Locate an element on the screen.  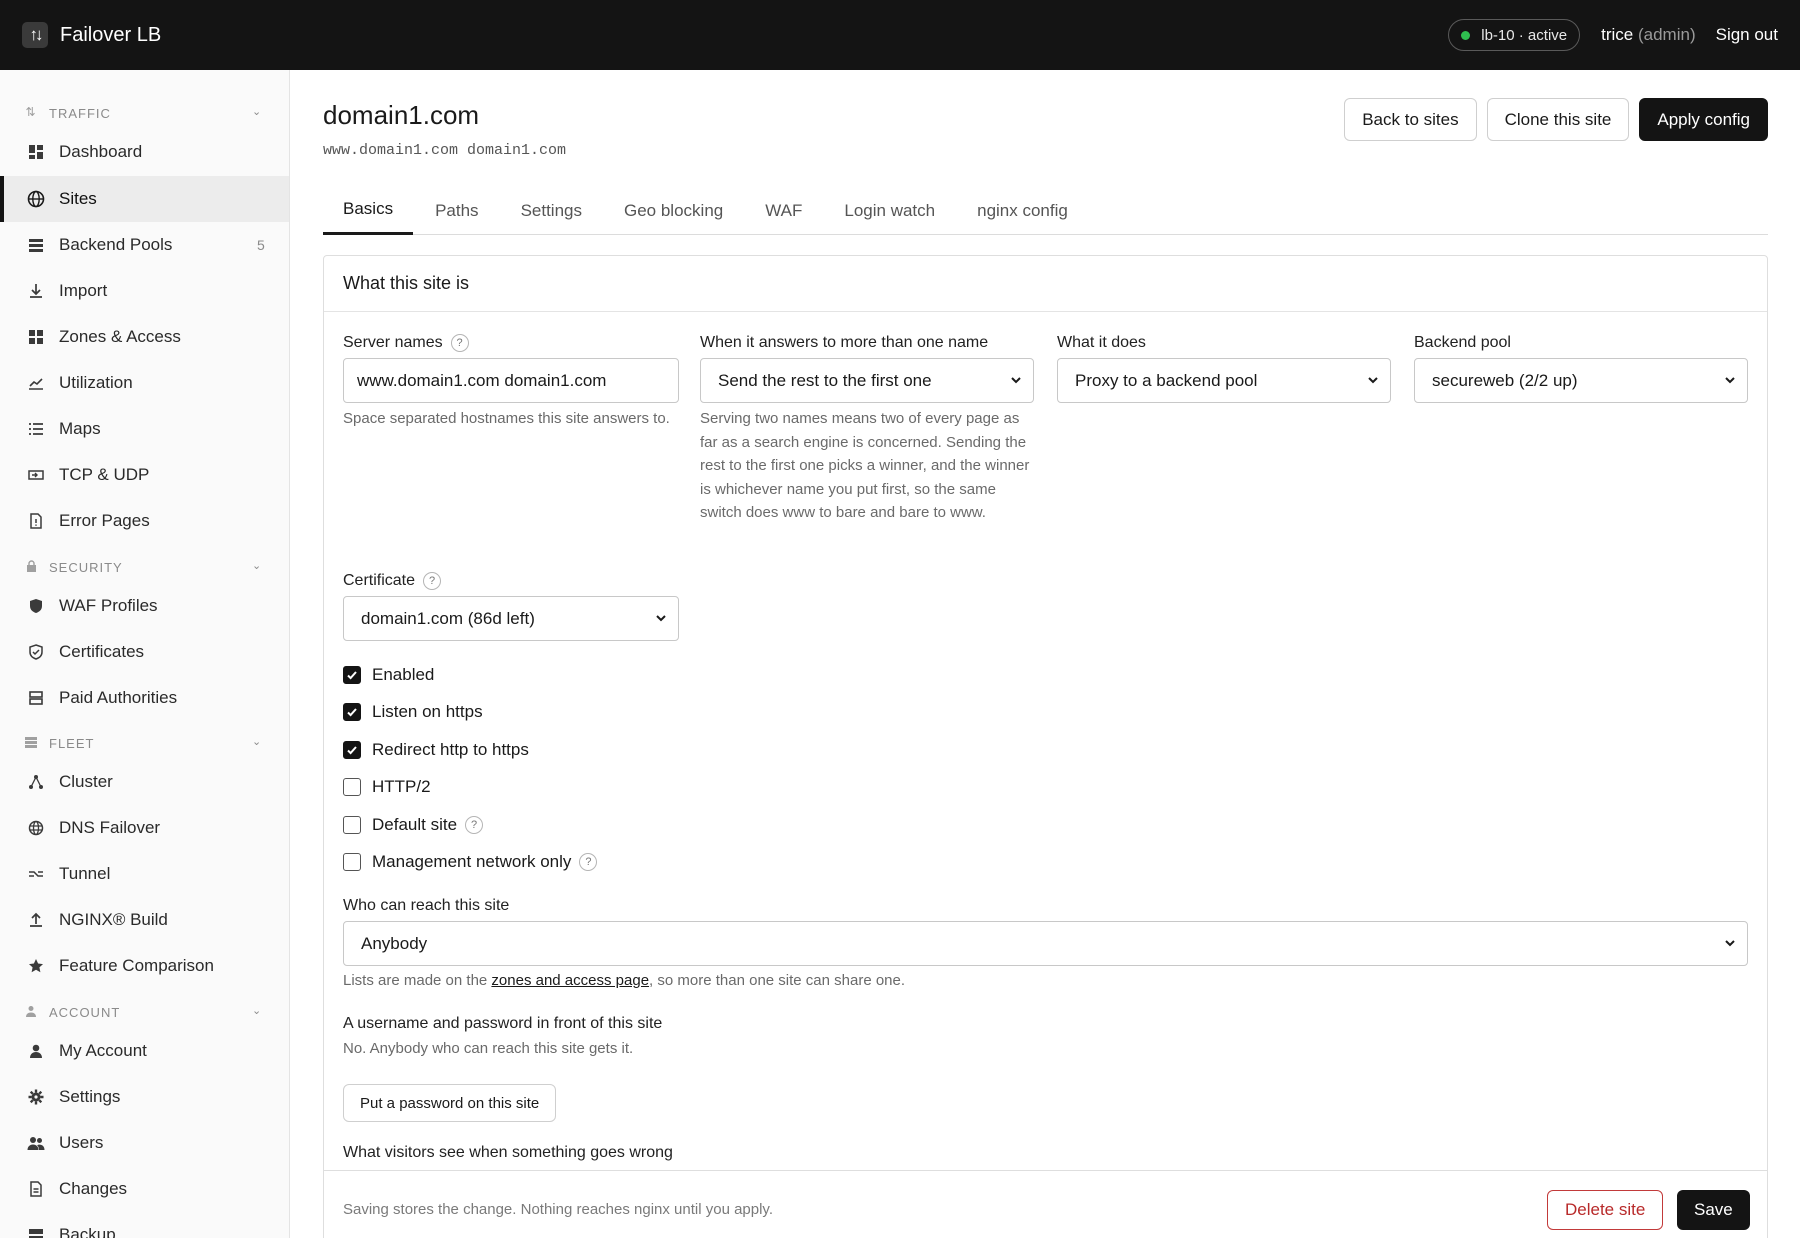
clone-site-button: Clone this site is located at coordinates (1558, 119).